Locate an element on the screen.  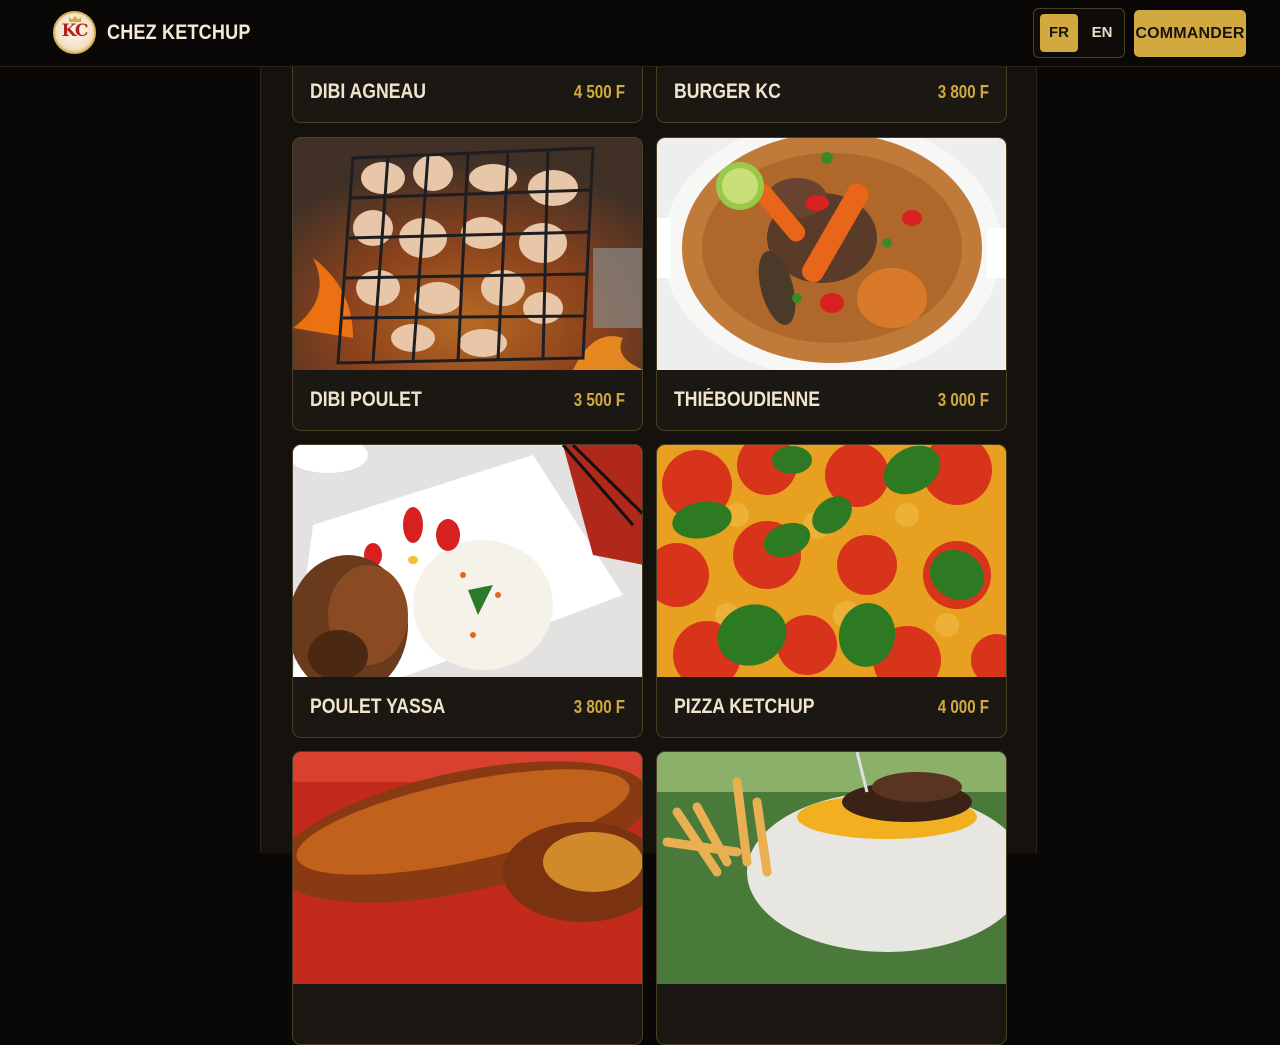
dish-name: PIZZA KETCHUP is located at coordinates (744, 706).